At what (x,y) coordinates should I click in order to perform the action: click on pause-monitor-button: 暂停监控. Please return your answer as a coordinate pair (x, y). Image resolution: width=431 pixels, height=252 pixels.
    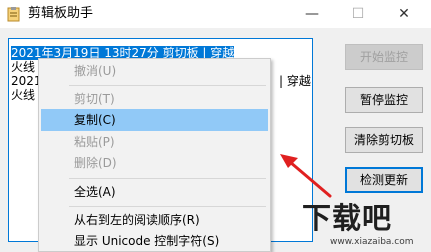
    Looking at the image, I should click on (384, 100).